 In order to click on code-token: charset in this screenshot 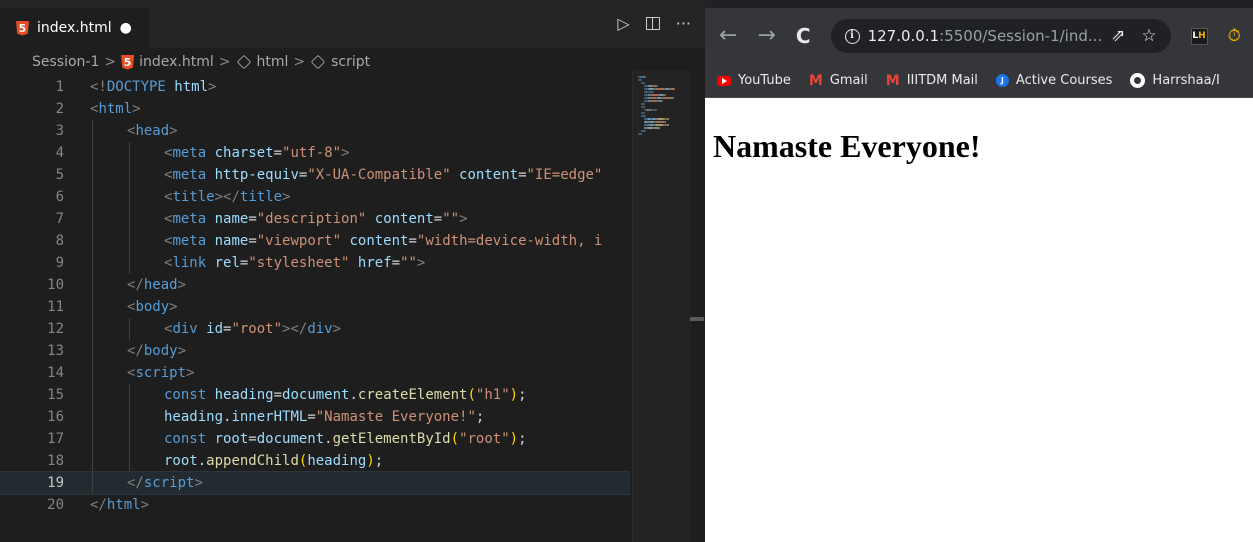, I will do `click(244, 153)`.